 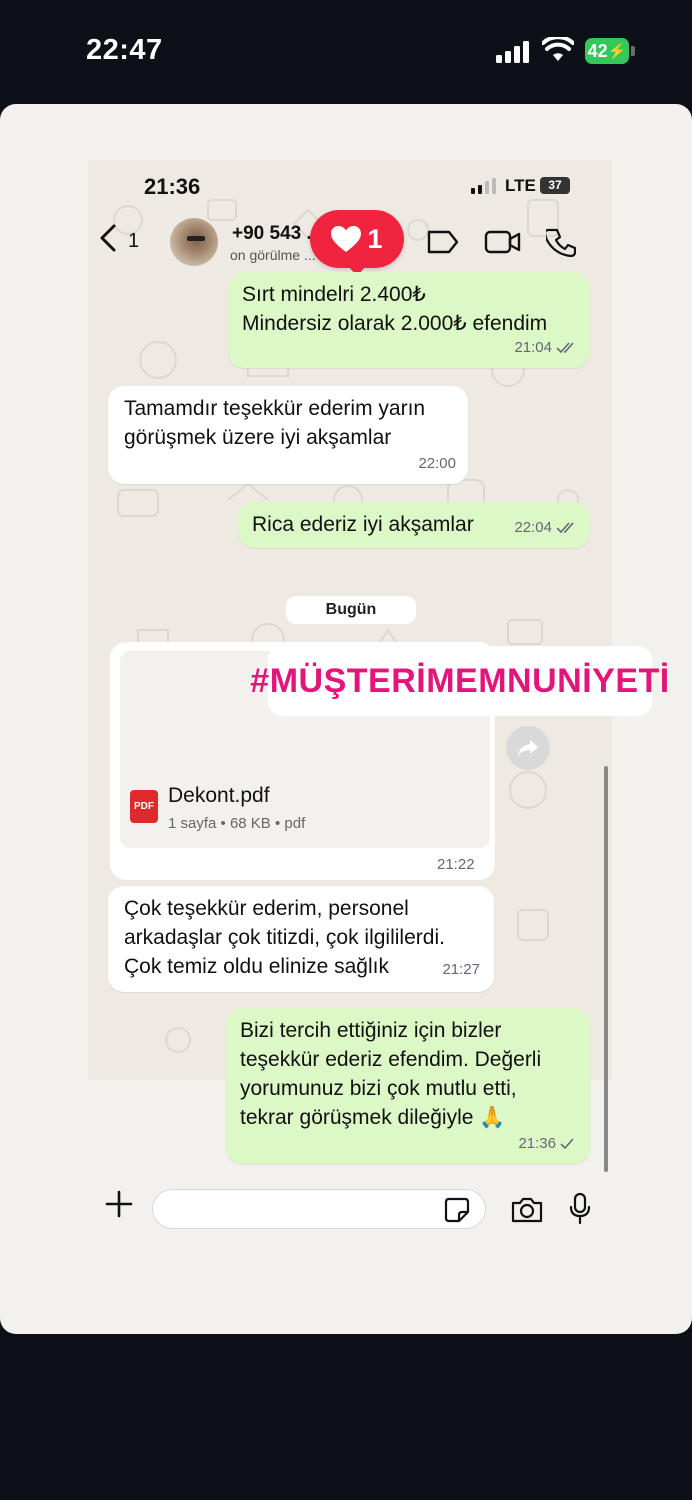 I want to click on message-time: 22:04, so click(x=533, y=527).